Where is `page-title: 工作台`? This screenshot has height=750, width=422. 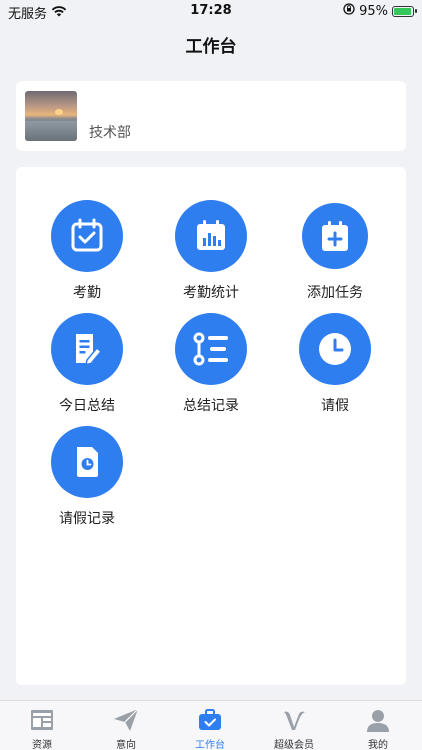
page-title: 工作台 is located at coordinates (211, 47).